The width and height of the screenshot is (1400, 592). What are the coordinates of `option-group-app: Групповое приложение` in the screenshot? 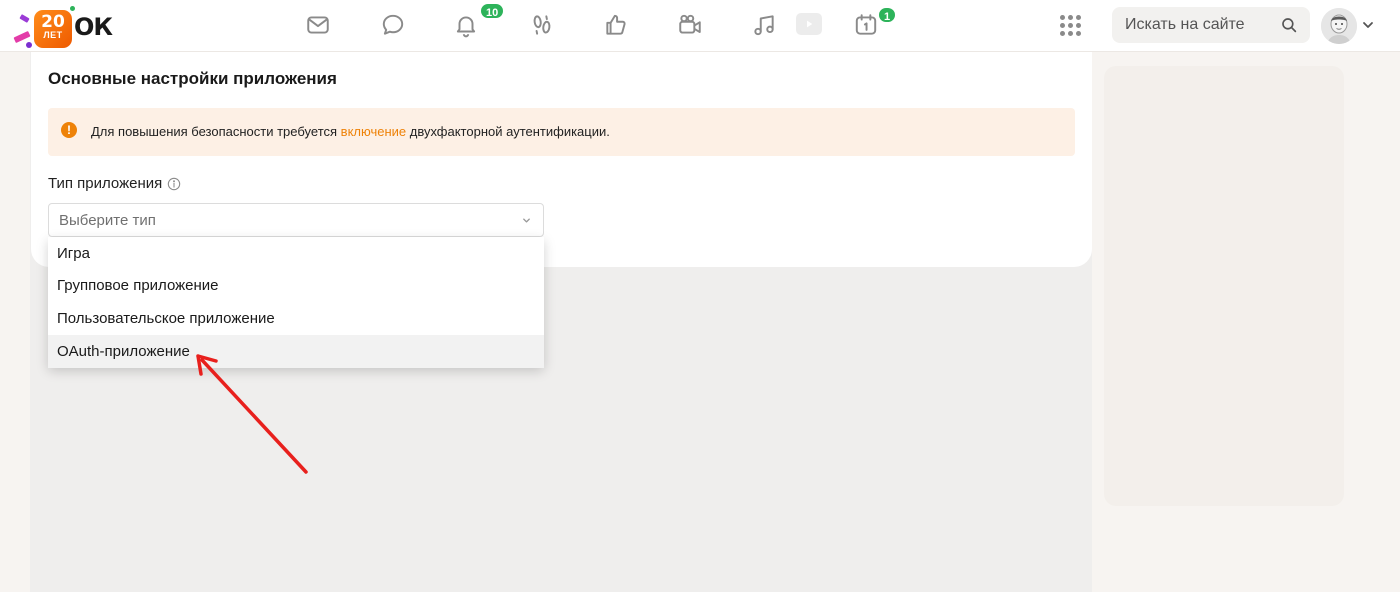 It's located at (296, 285).